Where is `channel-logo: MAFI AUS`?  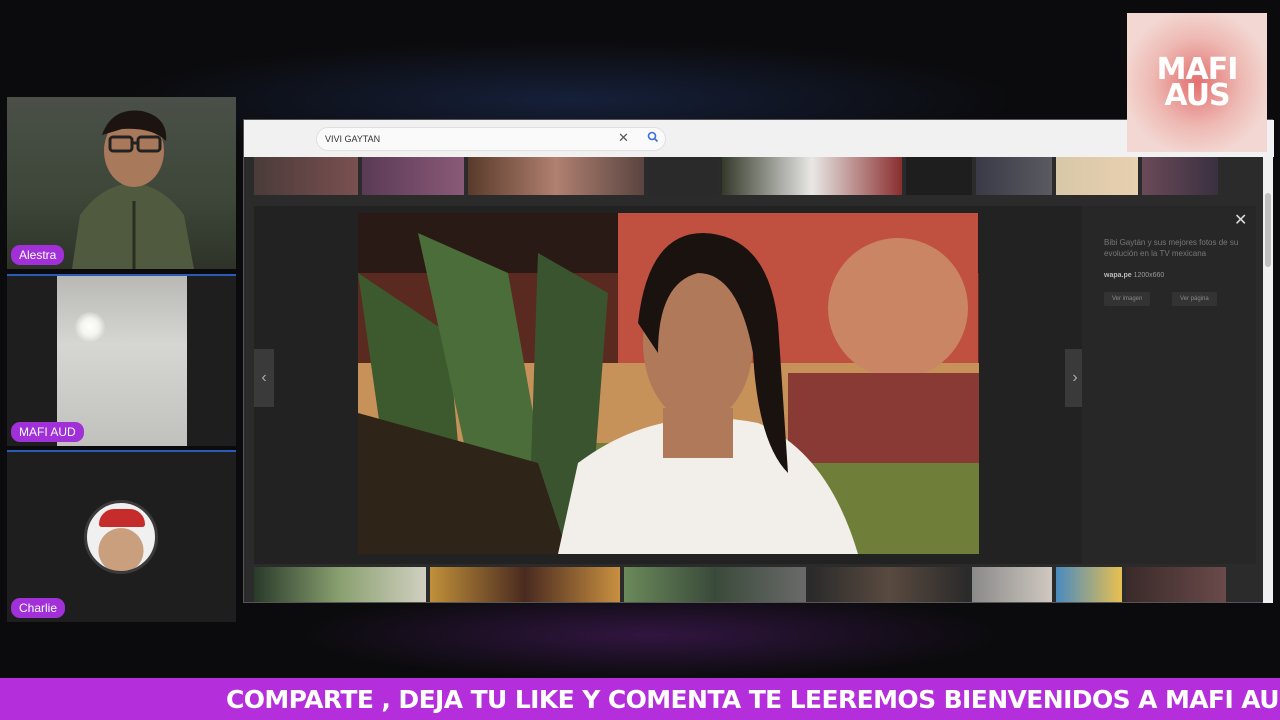
channel-logo: MAFI AUS is located at coordinates (1197, 82).